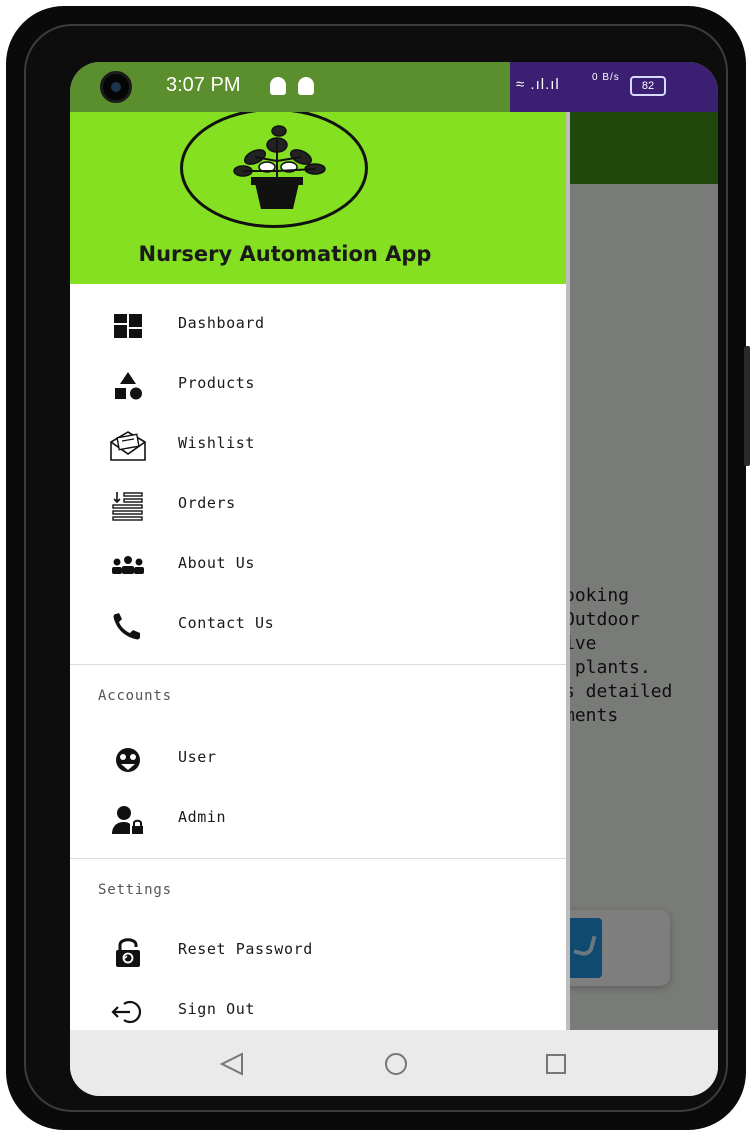  Describe the element at coordinates (128, 565) in the screenshot. I see `group-icon` at that location.